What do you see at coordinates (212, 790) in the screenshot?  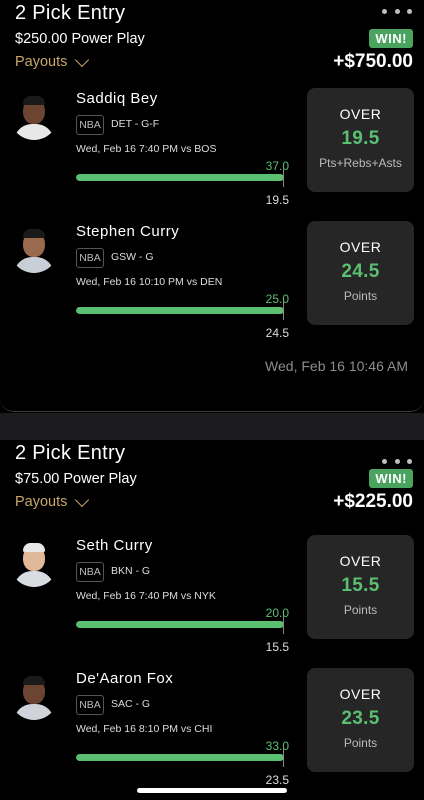 I see `home-indicator` at bounding box center [212, 790].